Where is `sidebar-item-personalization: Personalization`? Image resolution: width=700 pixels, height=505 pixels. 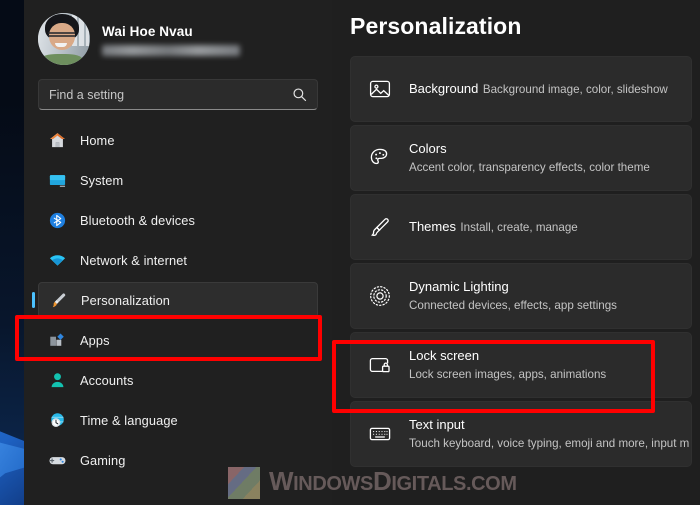 sidebar-item-personalization: Personalization is located at coordinates (175, 300).